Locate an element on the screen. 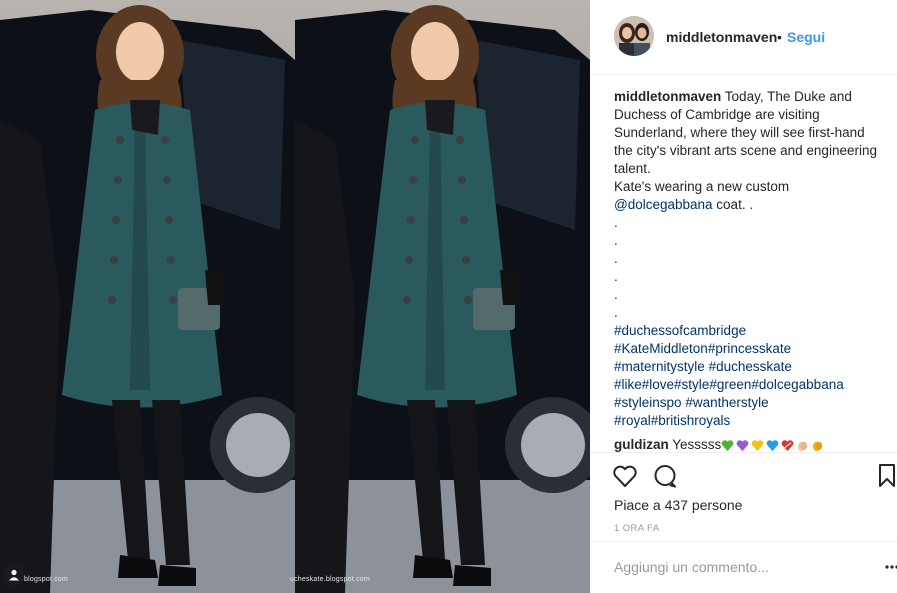 This screenshot has height=593, width=897. hashtag-link: #green is located at coordinates (730, 384).